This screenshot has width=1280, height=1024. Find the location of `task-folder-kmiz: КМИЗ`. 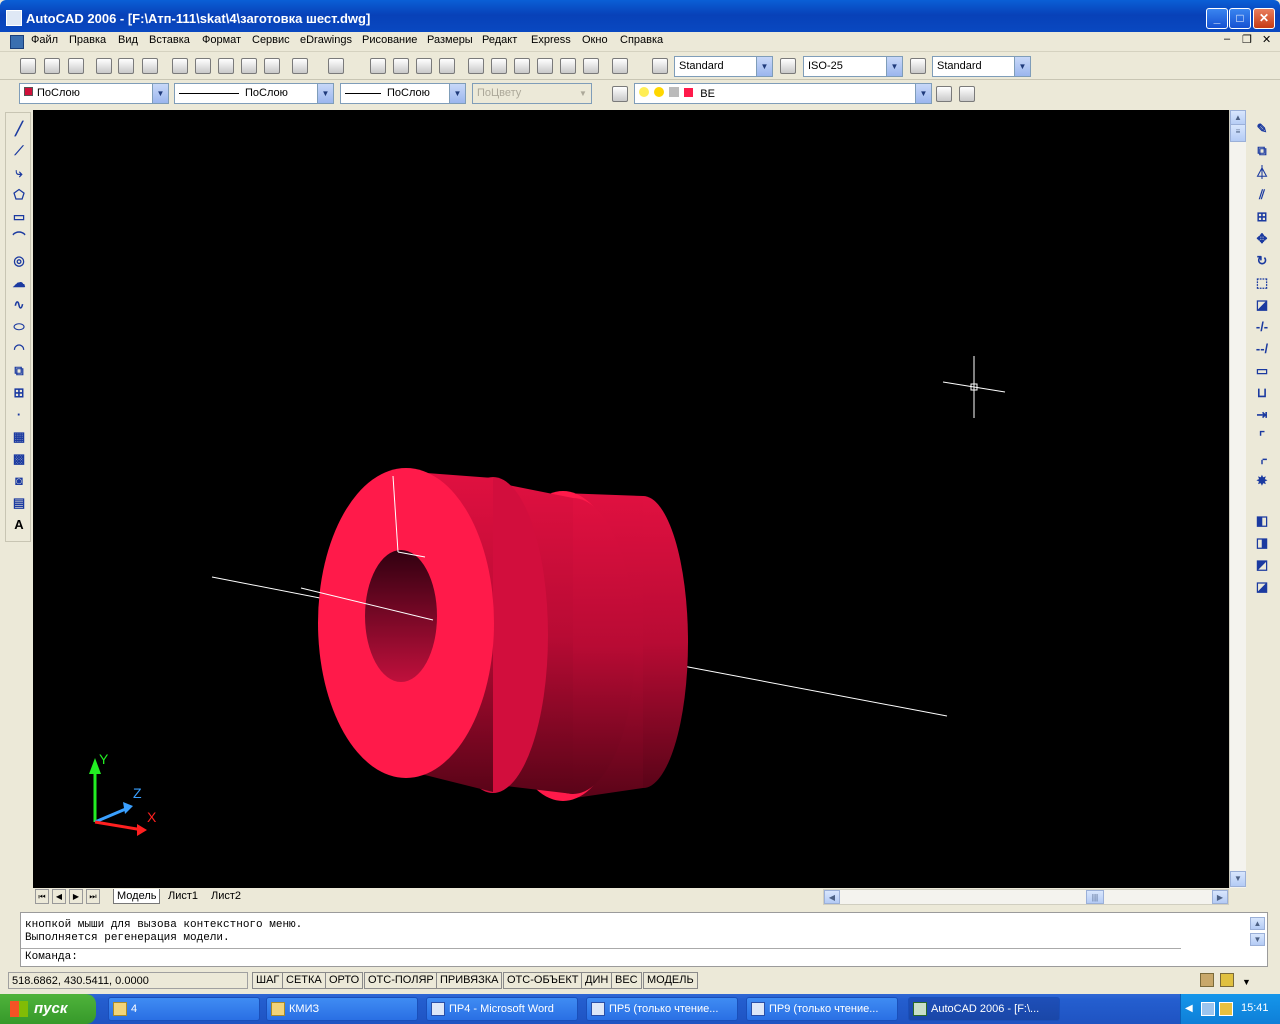

task-folder-kmiz: КМИЗ is located at coordinates (342, 1009).